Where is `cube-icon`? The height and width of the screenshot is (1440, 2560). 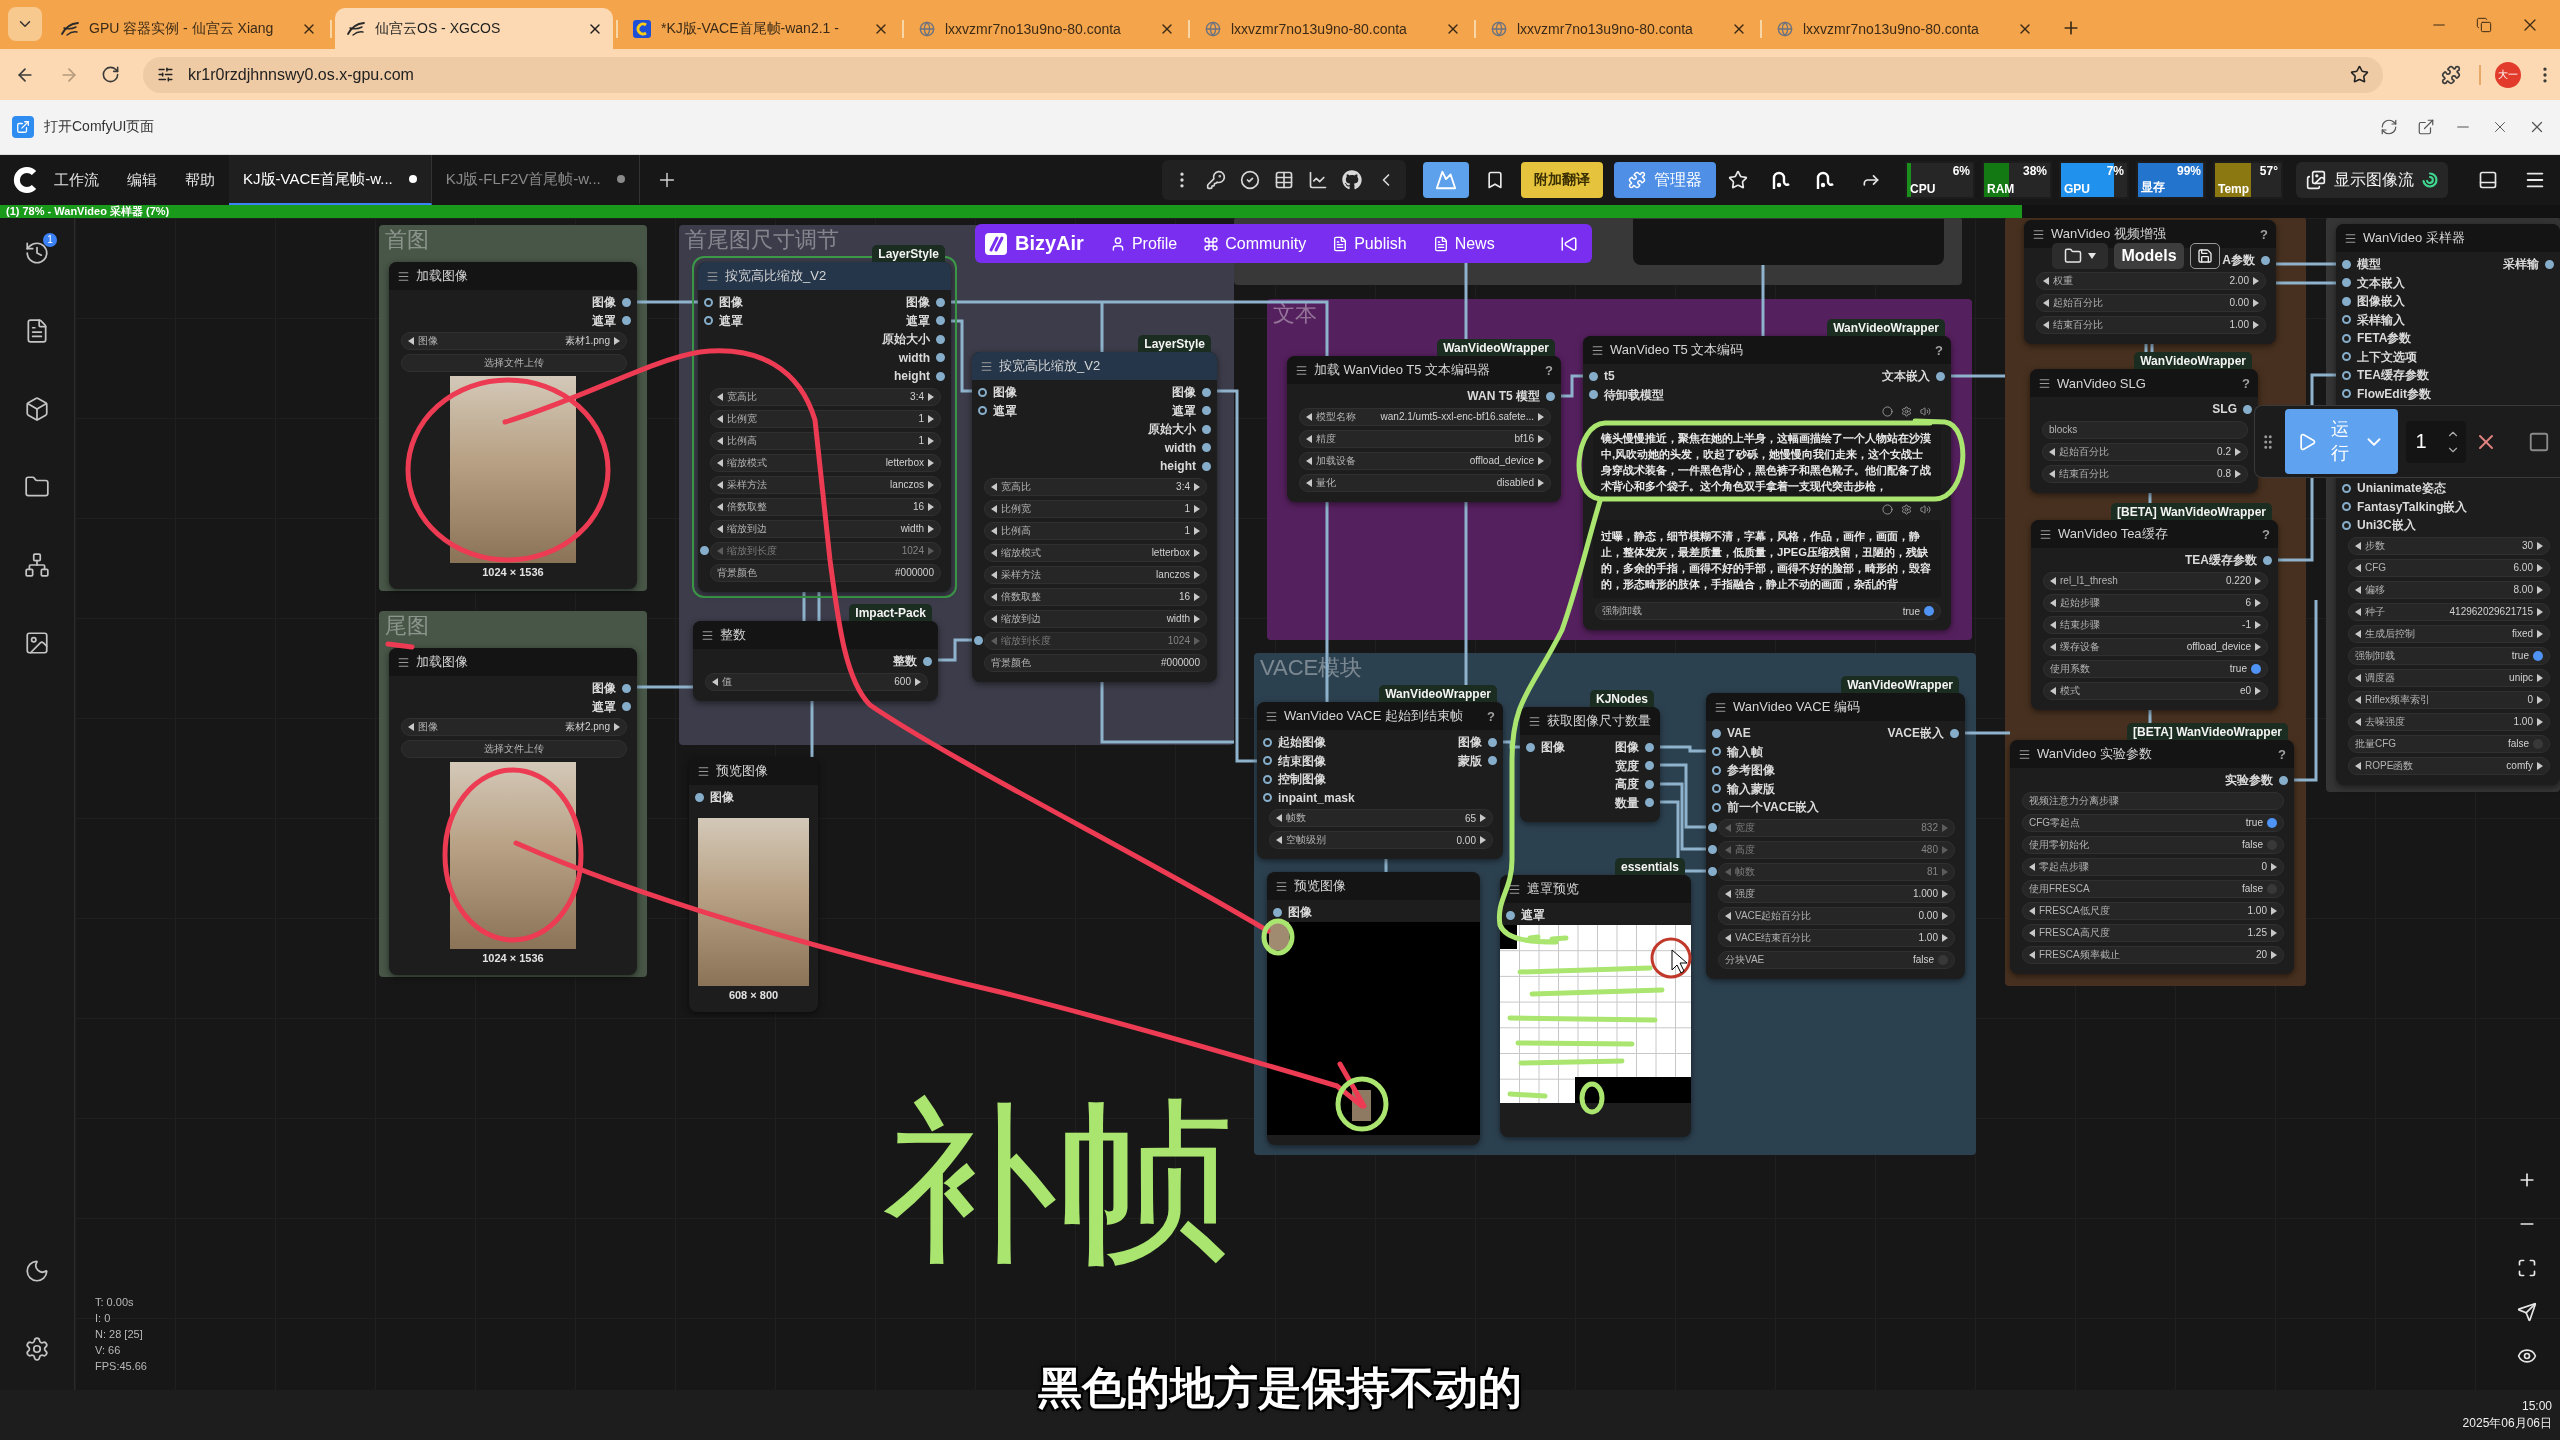
cube-icon is located at coordinates (37, 409).